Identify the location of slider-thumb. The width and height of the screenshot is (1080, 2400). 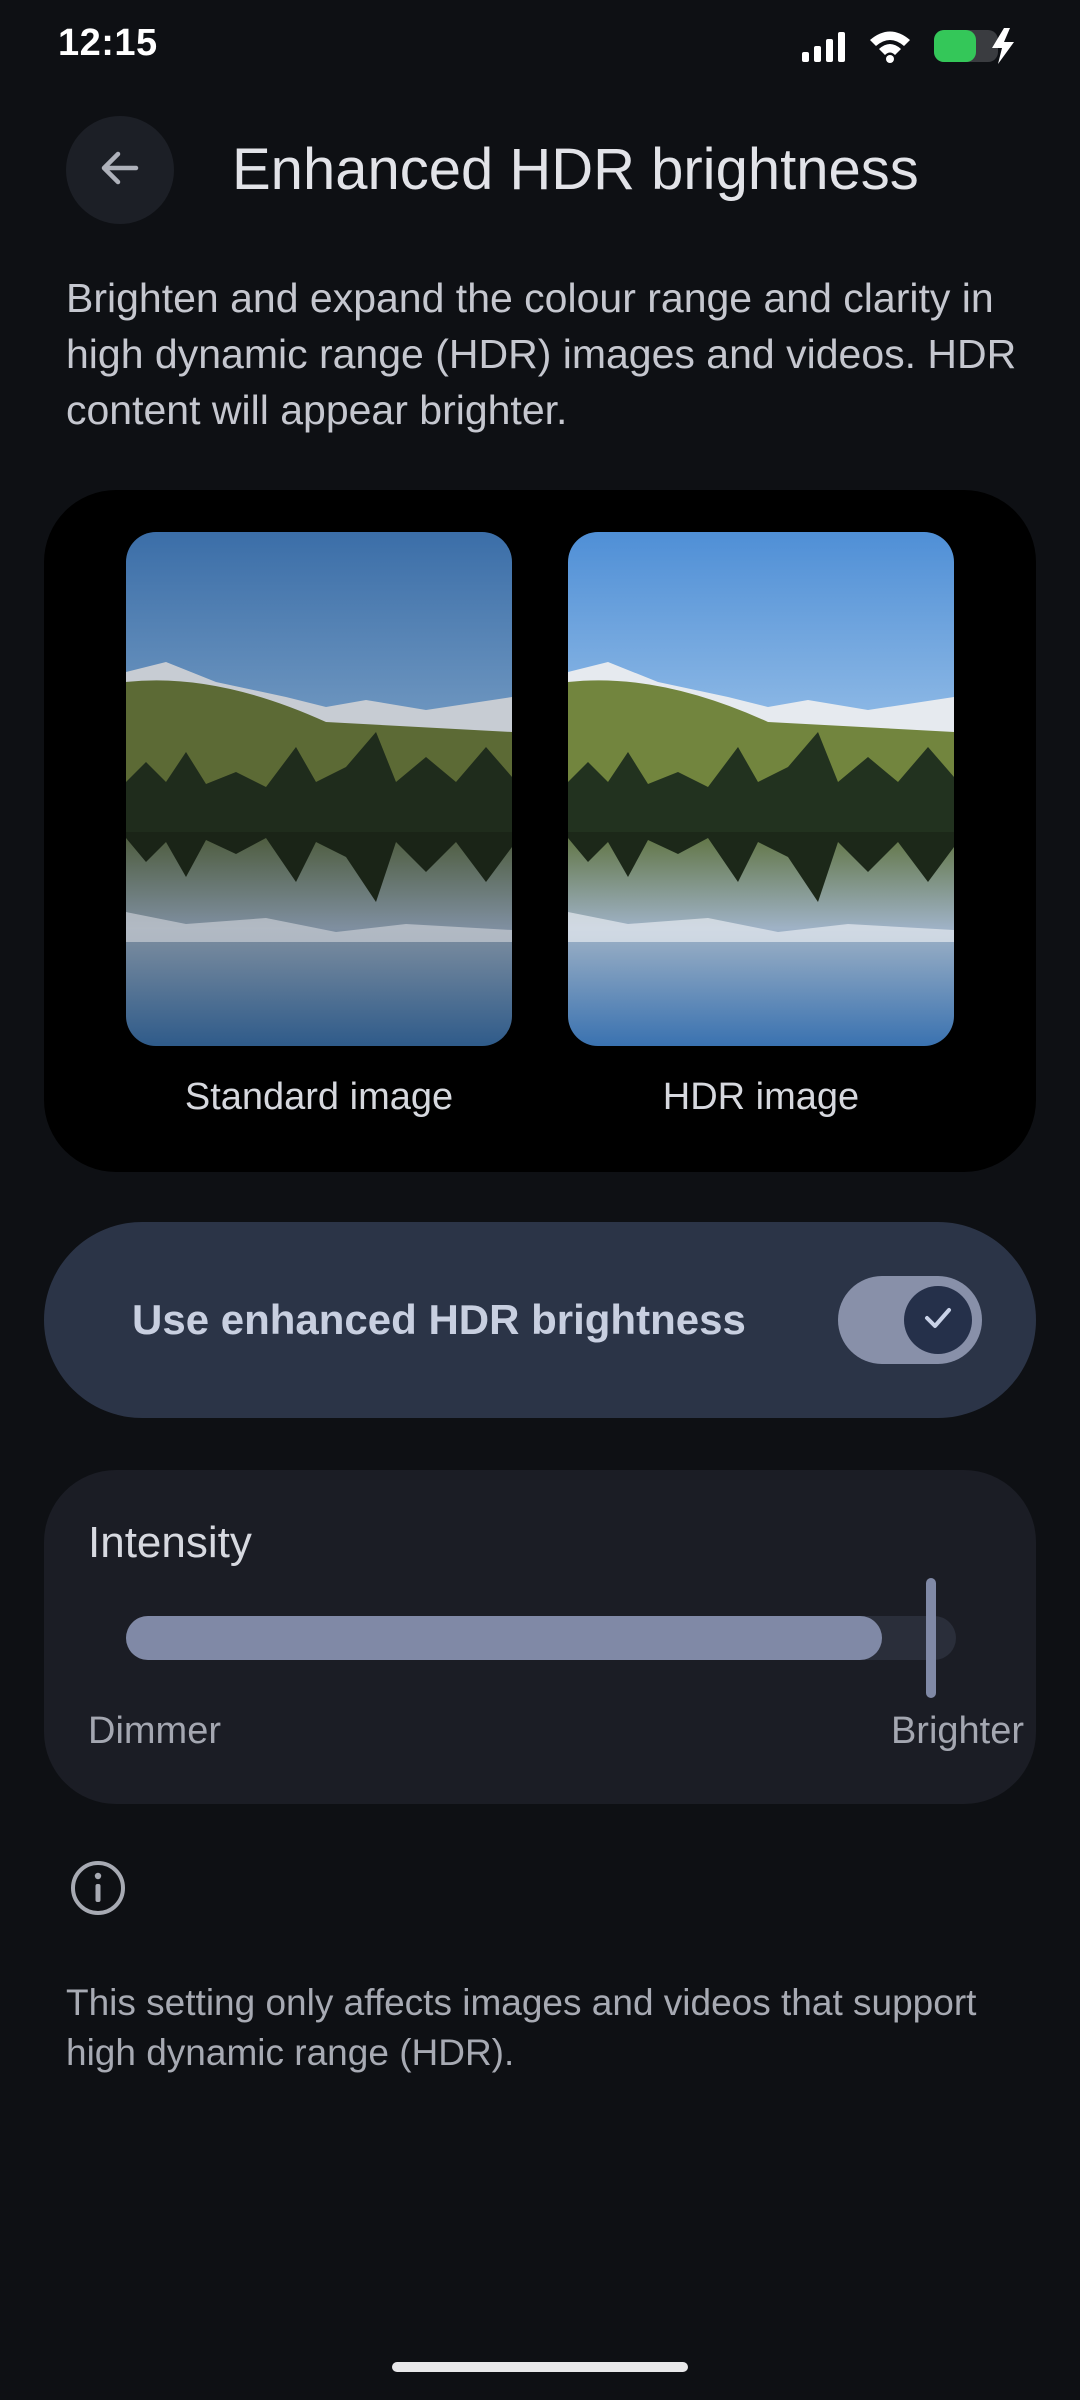
(931, 1638).